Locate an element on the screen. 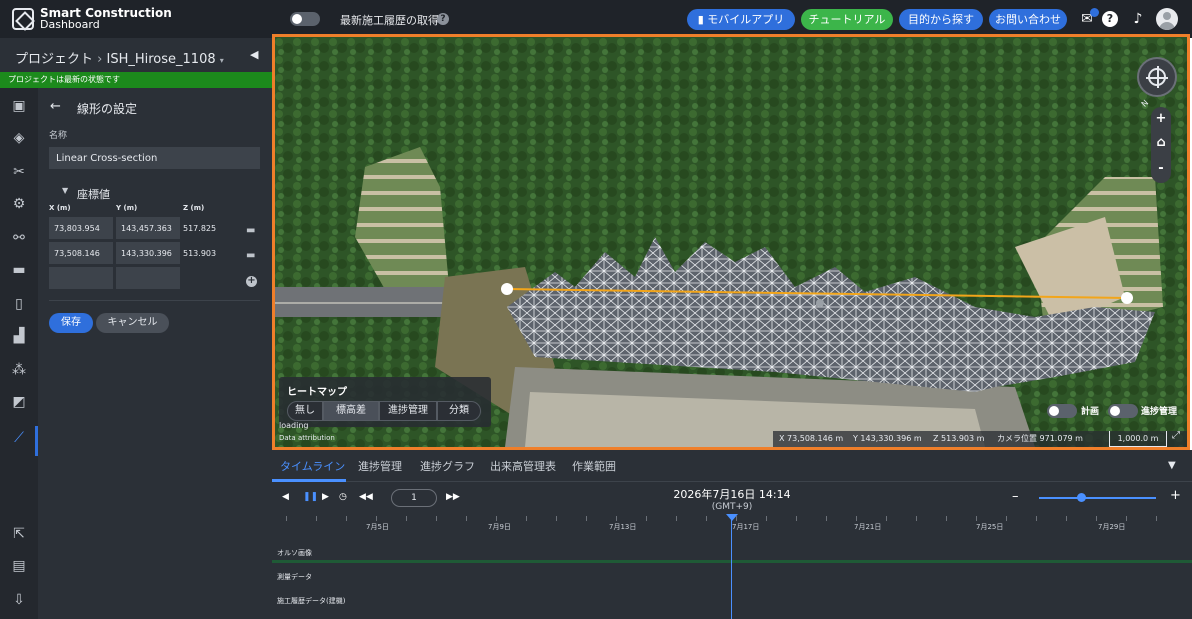  document-icon: ▤ is located at coordinates (19, 566).